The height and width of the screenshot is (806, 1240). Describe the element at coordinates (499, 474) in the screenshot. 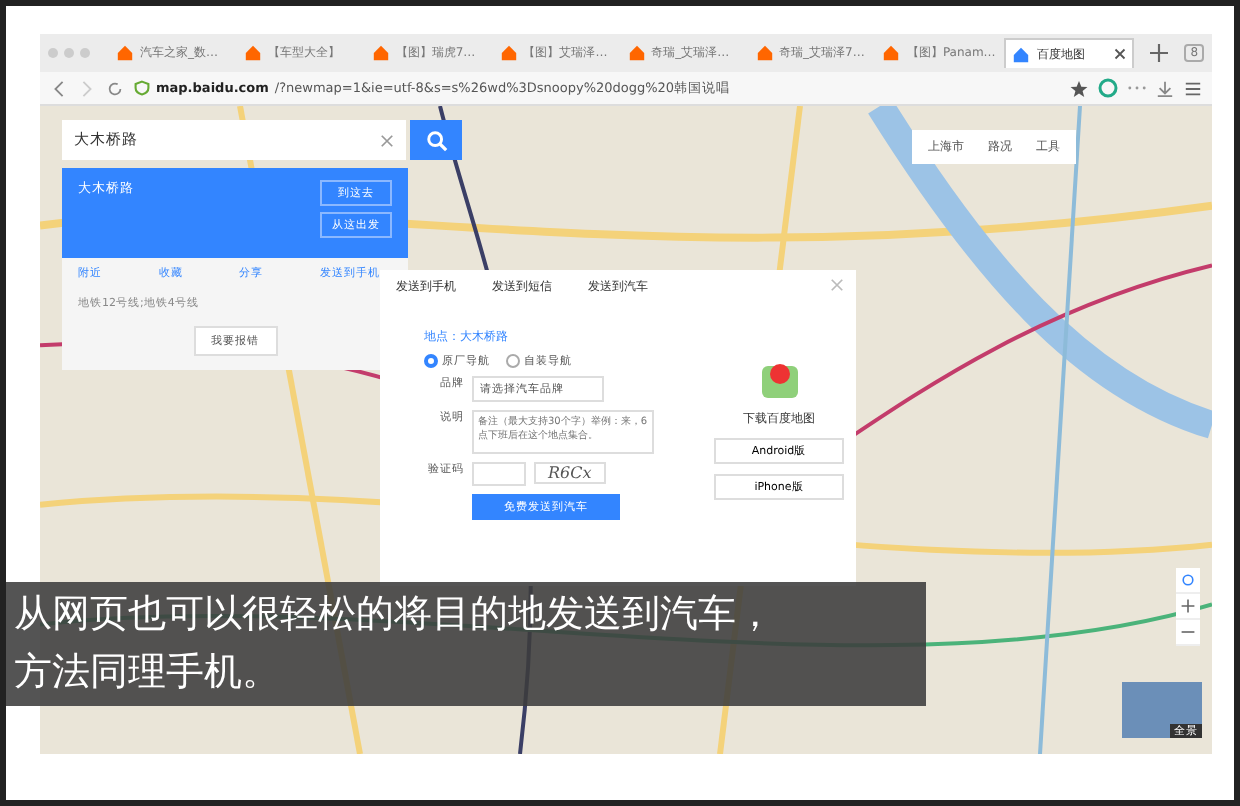

I see `captcha-field` at that location.